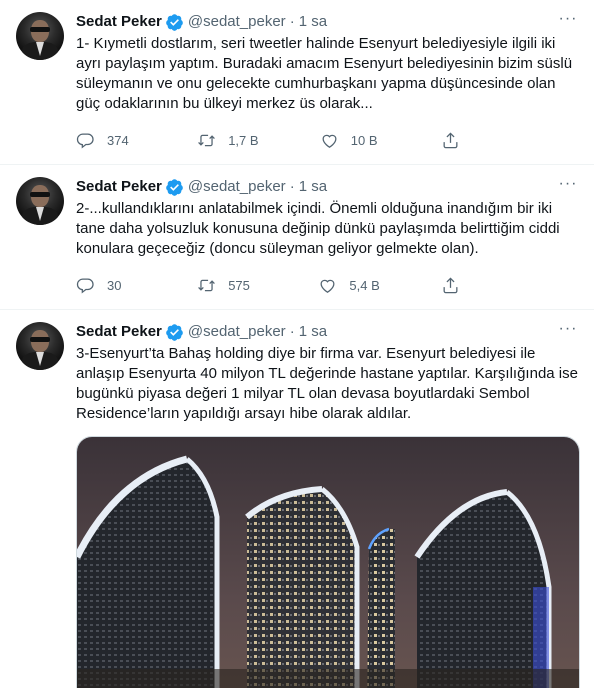 Image resolution: width=594 pixels, height=688 pixels. I want to click on like-count: 10 B, so click(364, 140).